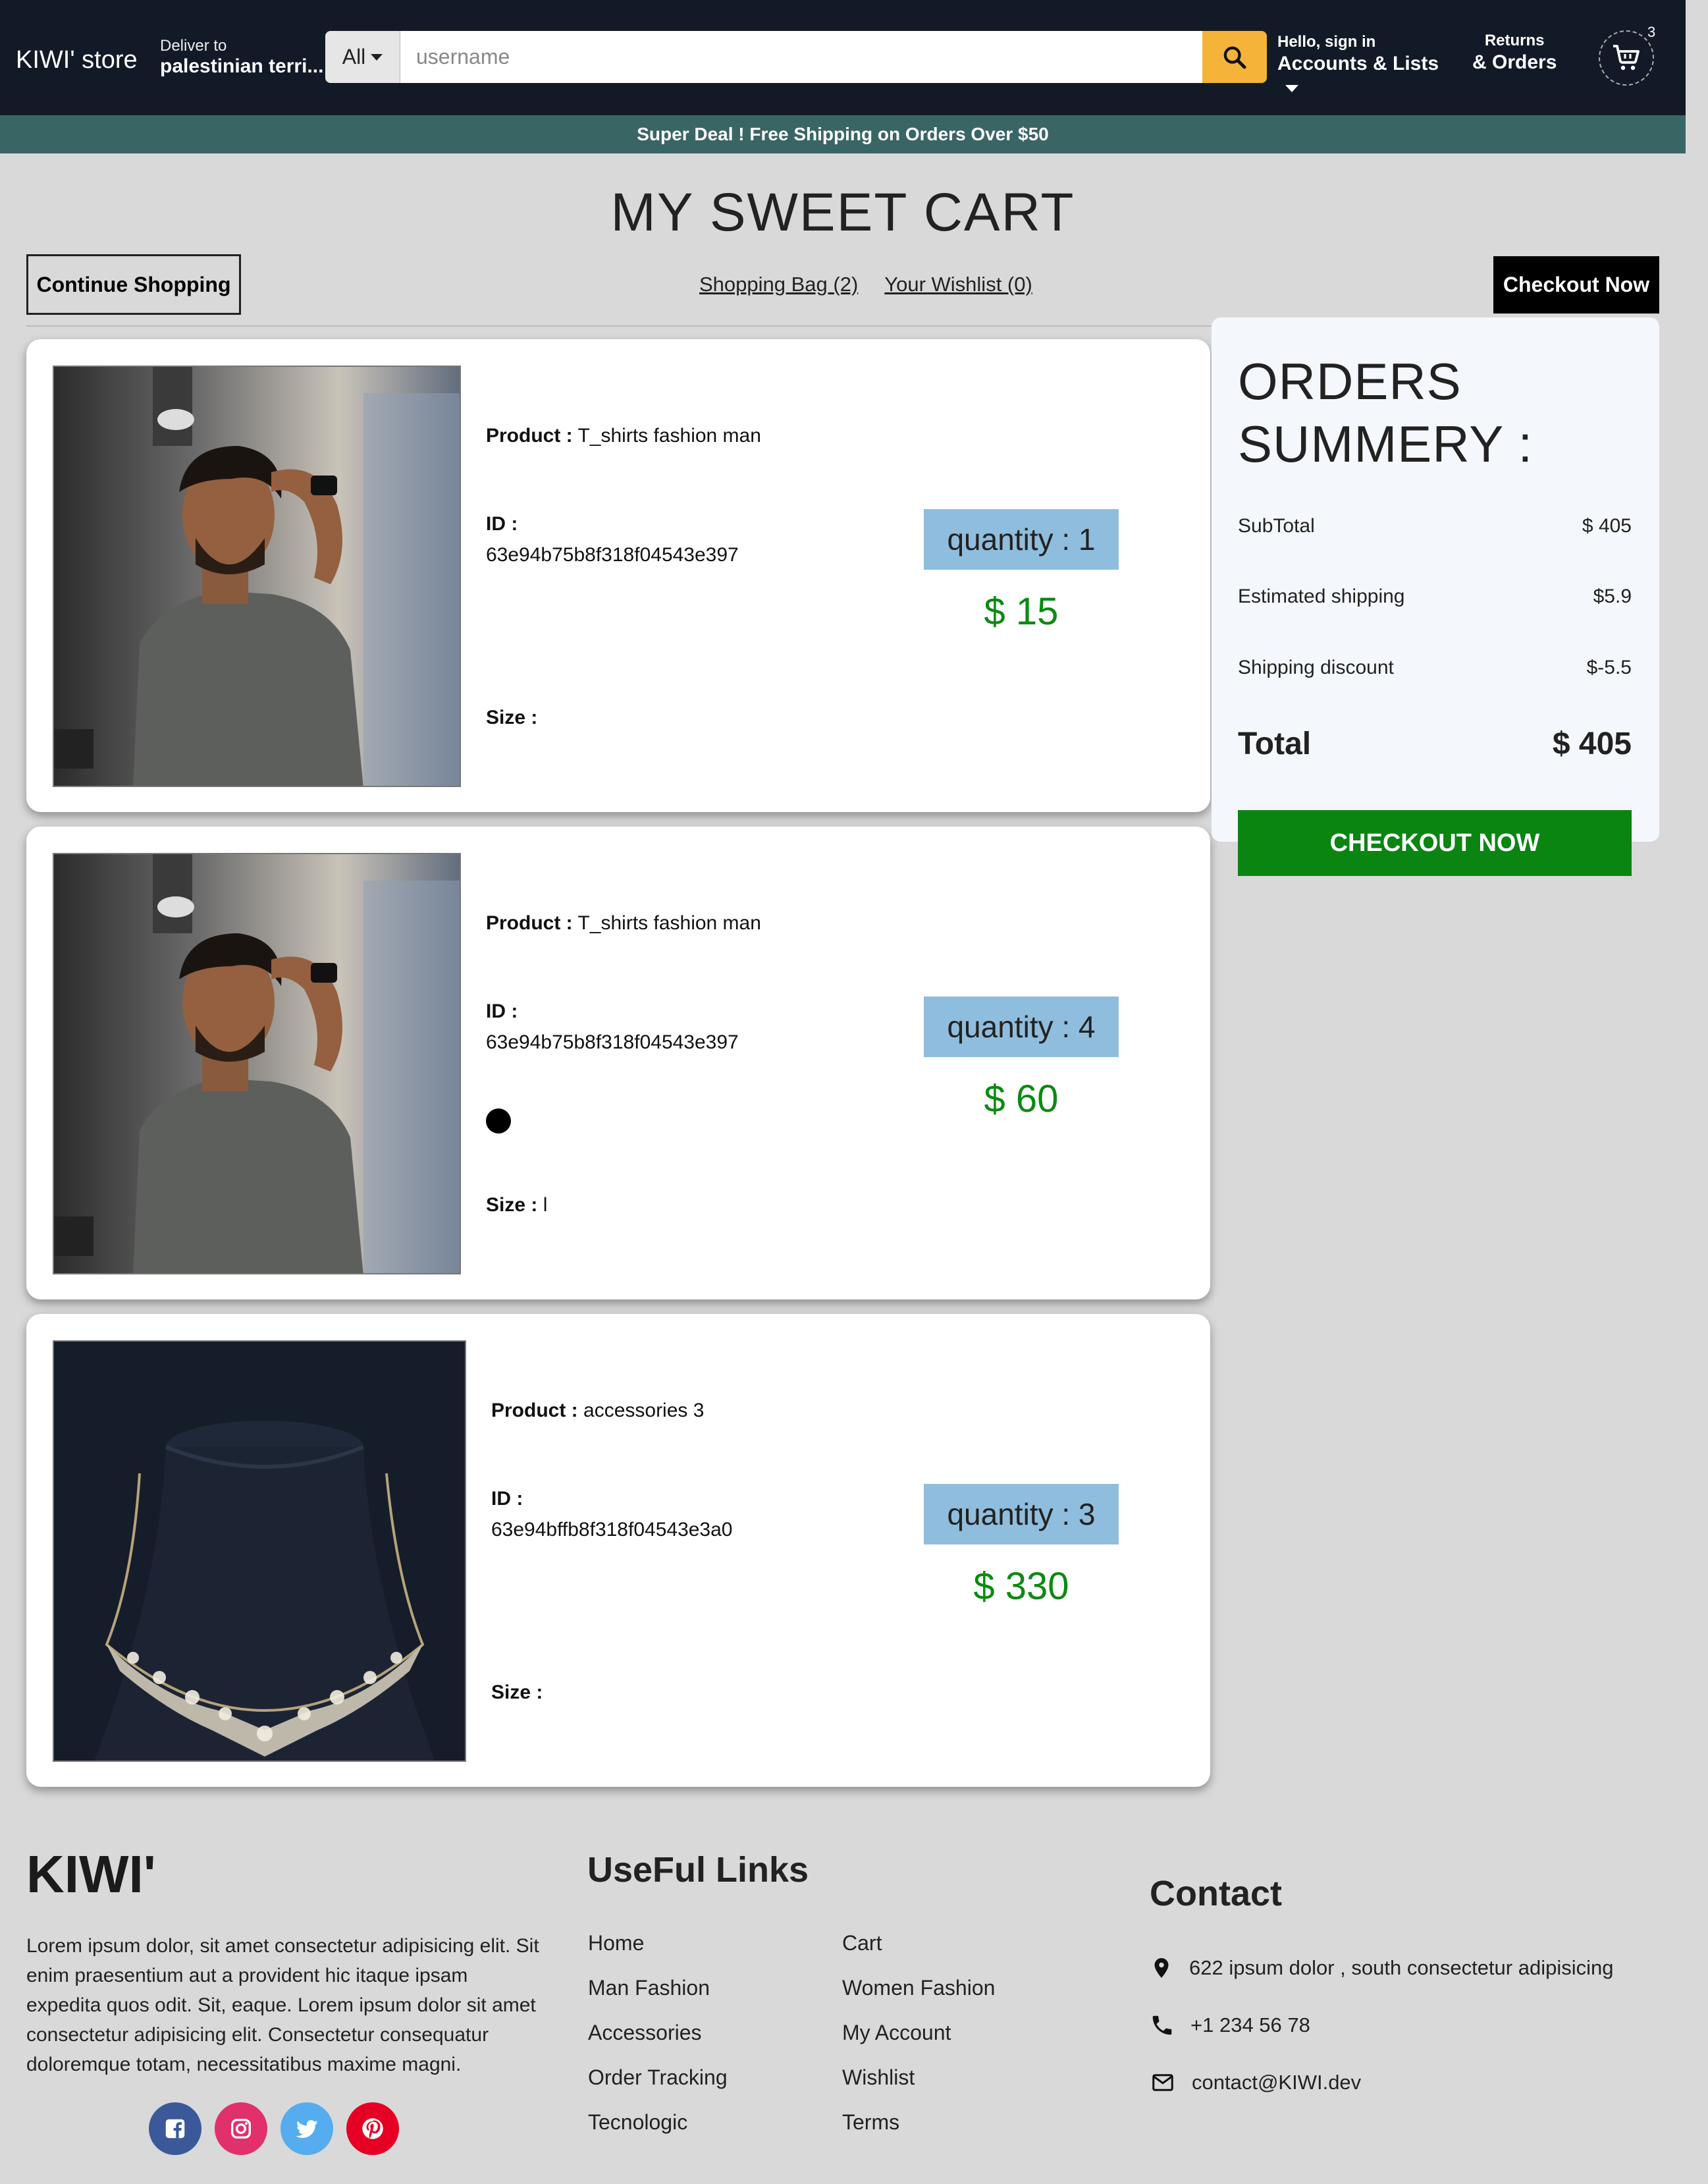  What do you see at coordinates (801, 57) in the screenshot?
I see `search-input` at bounding box center [801, 57].